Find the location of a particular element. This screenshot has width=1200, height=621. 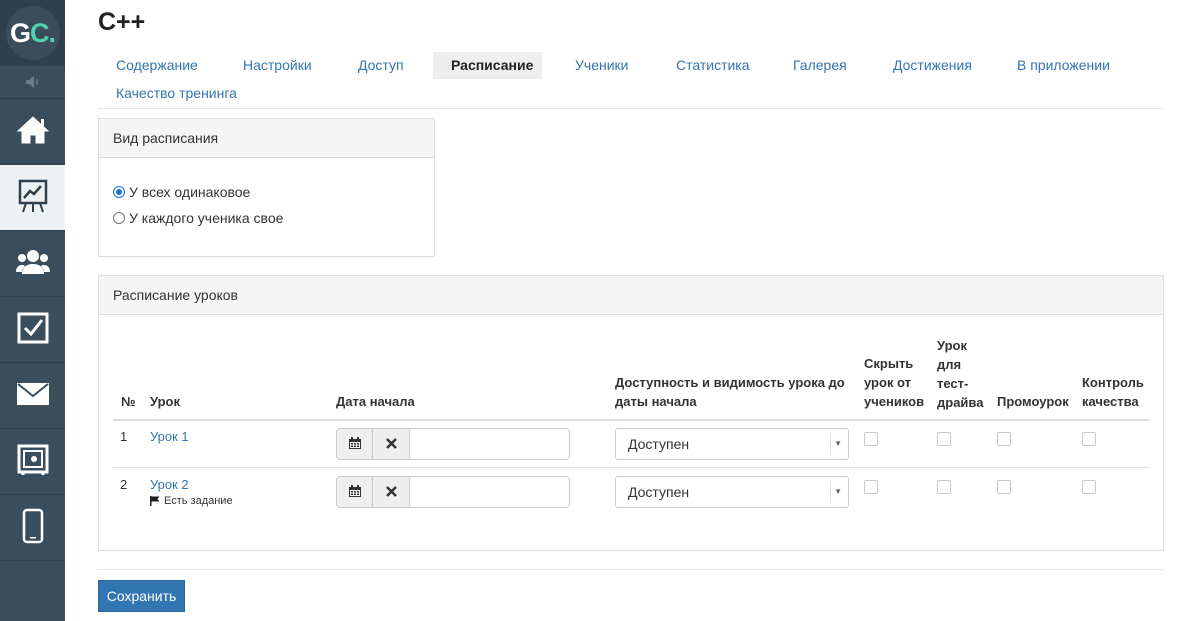

mail-icon is located at coordinates (32, 395).